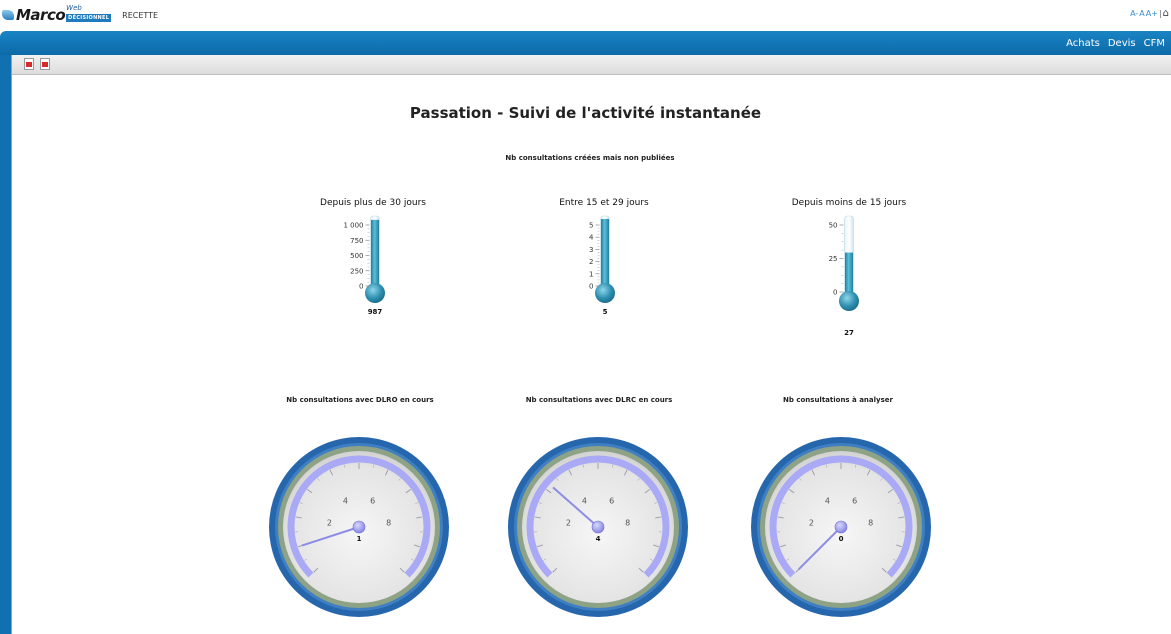  I want to click on gauge-3: 2 4 6 8 0, so click(841, 527).